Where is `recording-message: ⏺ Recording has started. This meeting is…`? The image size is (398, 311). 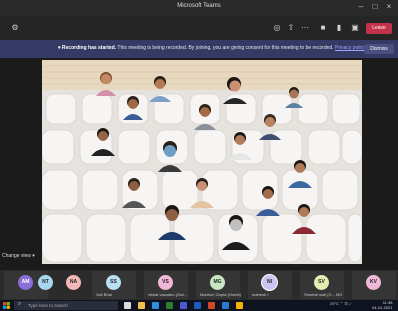 recording-message: ⏺ Recording has started. This meeting is… is located at coordinates (212, 48).